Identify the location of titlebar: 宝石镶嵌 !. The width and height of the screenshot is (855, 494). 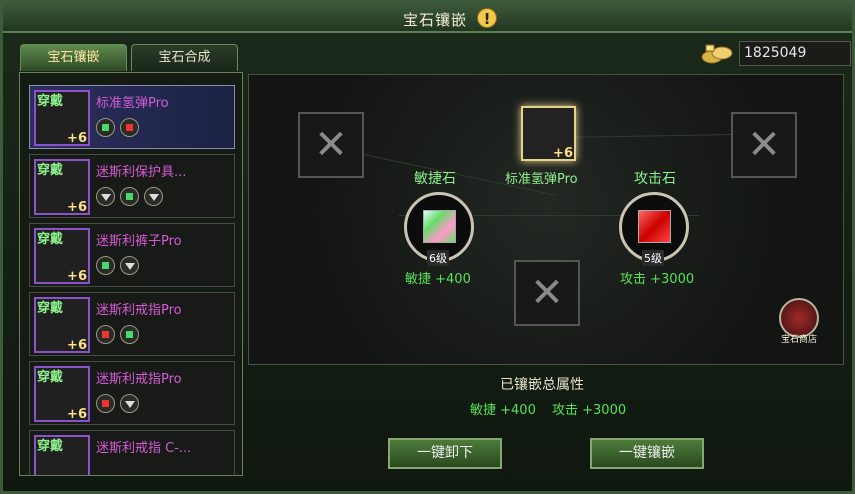
(427, 18).